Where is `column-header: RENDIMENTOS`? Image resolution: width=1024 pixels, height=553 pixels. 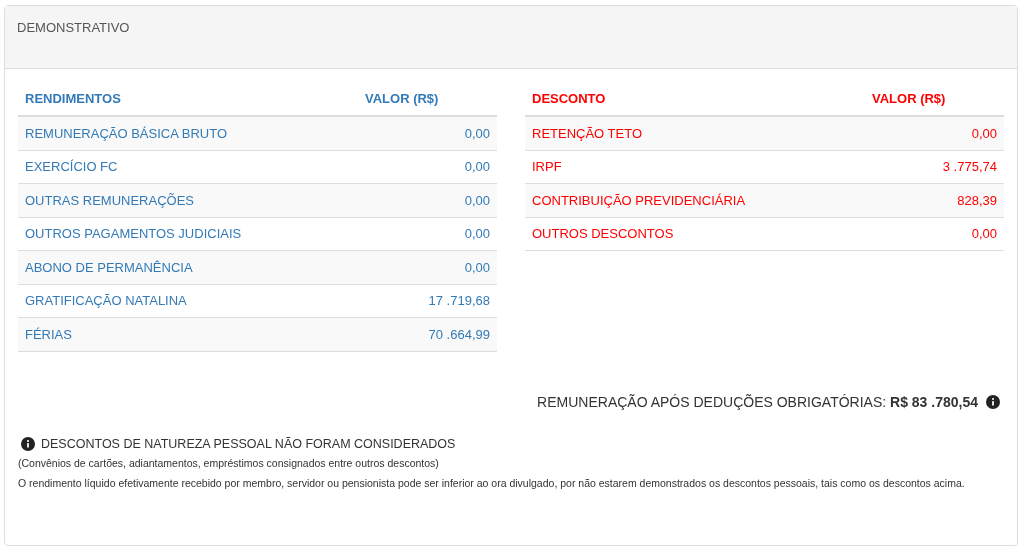
column-header: RENDIMENTOS is located at coordinates (73, 98).